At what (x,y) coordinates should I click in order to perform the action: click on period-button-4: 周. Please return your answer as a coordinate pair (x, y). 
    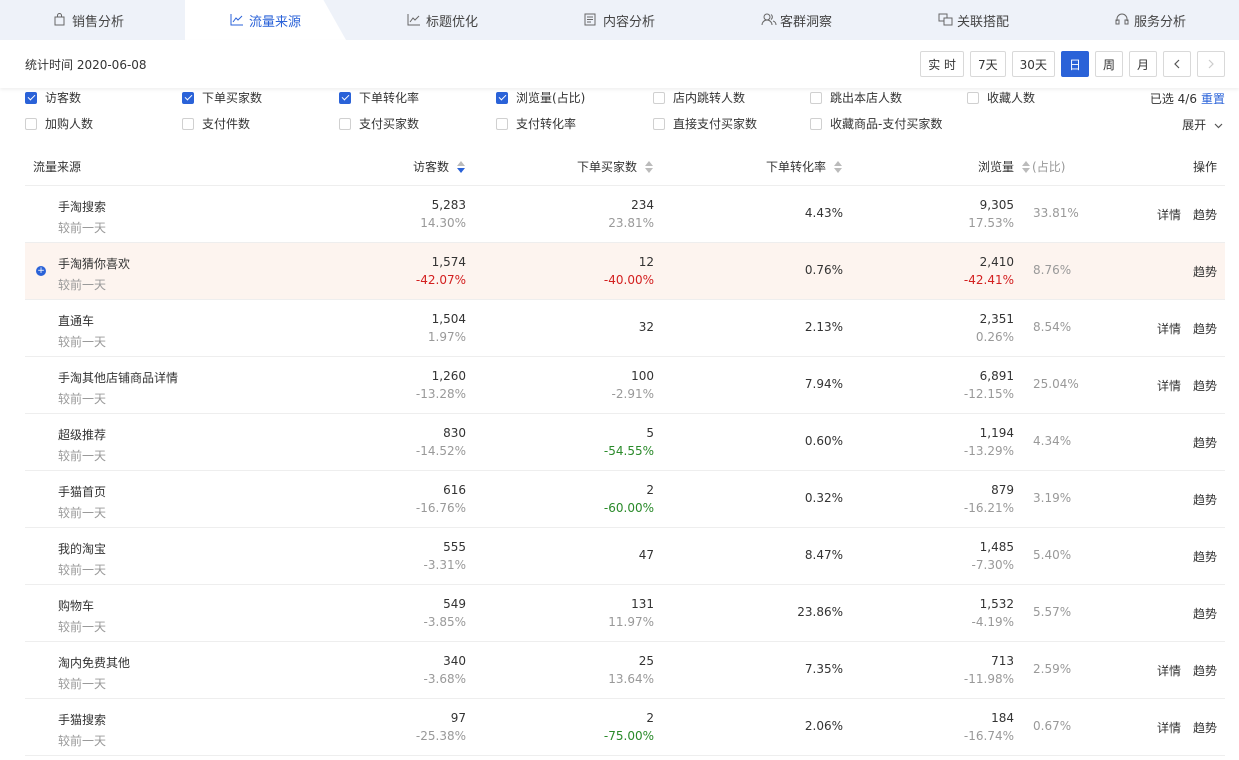
    Looking at the image, I should click on (1108, 64).